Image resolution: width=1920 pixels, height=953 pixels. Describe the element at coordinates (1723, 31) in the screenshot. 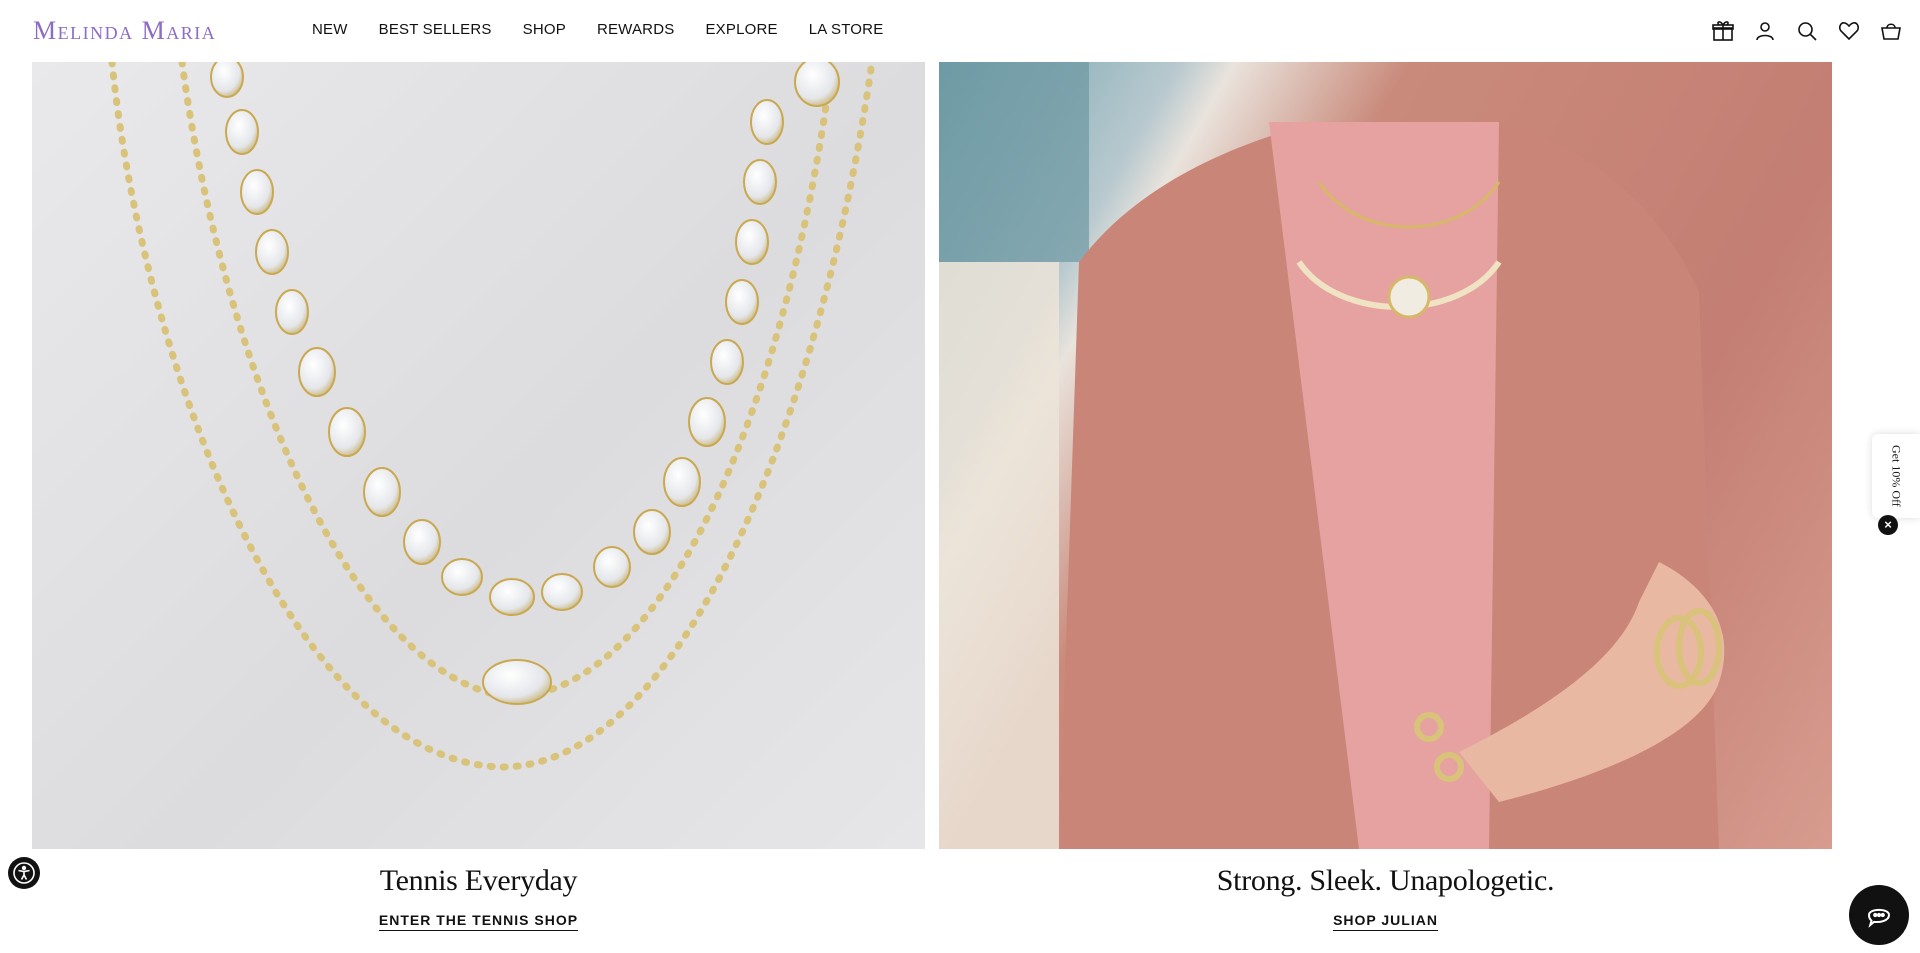

I see `gift-icon` at that location.